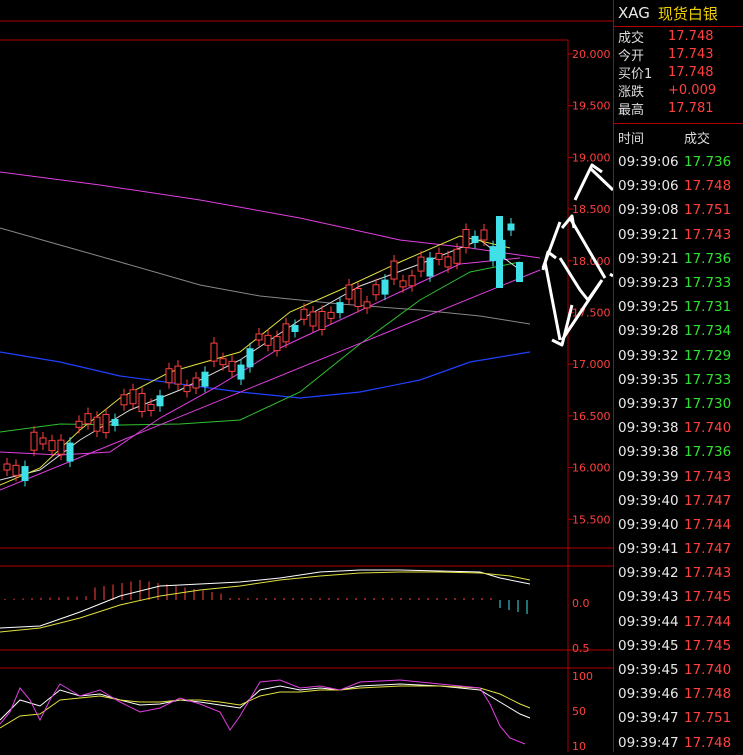  I want to click on tick-row: 09:39:35 17.733, so click(678, 380).